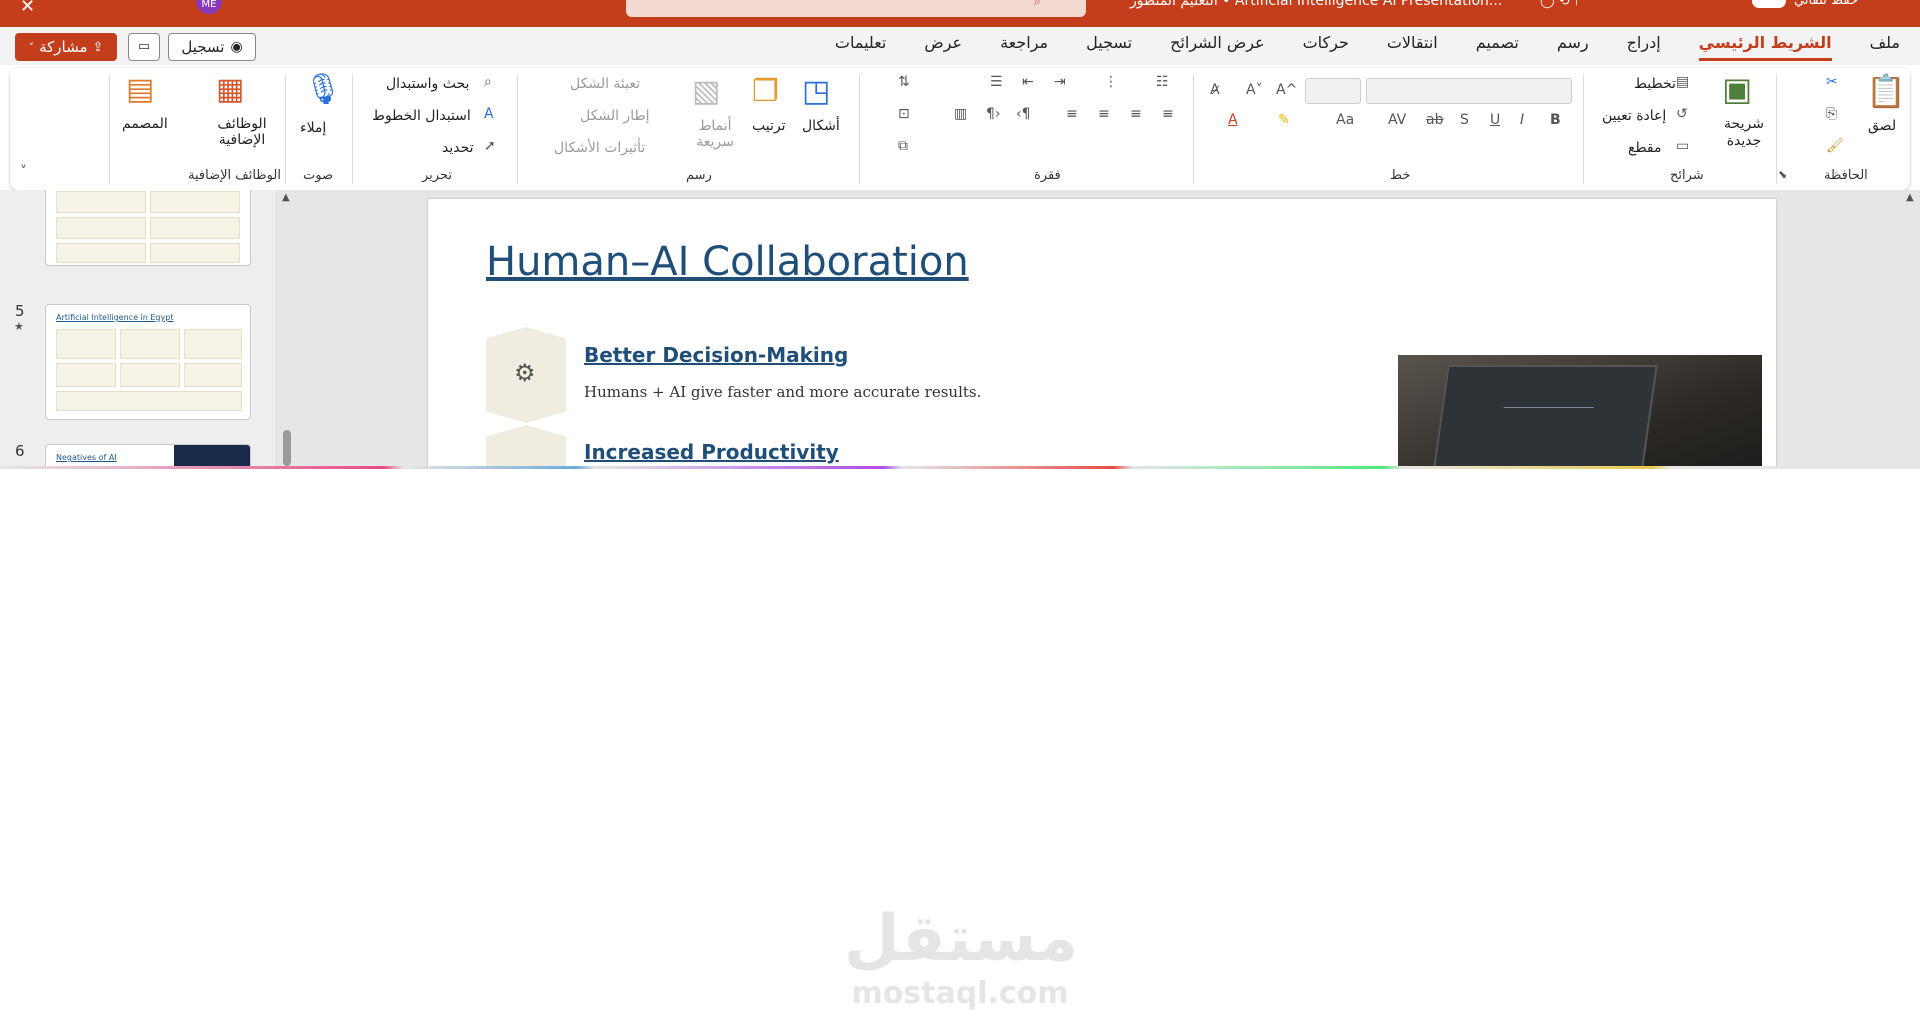 The width and height of the screenshot is (1920, 1035). I want to click on tab-slideshow: عرض الشرائح, so click(1217, 47).